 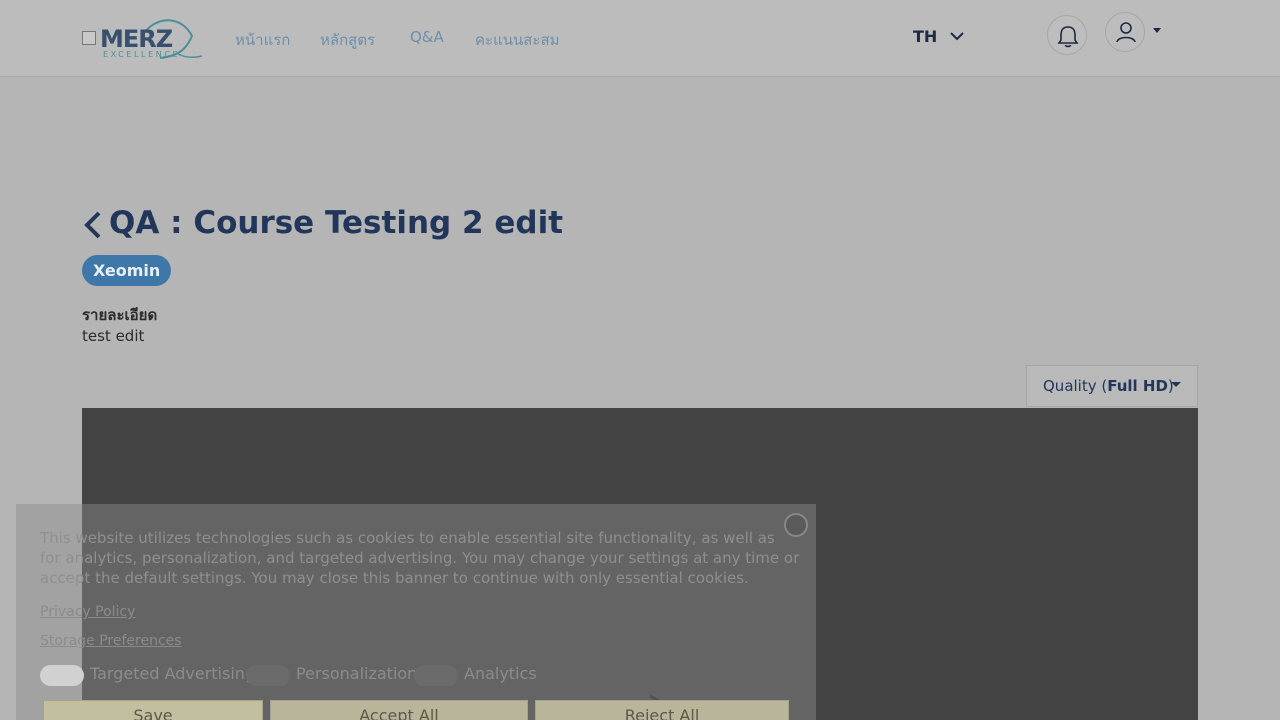 I want to click on nav-qa: Q&A, so click(x=427, y=37).